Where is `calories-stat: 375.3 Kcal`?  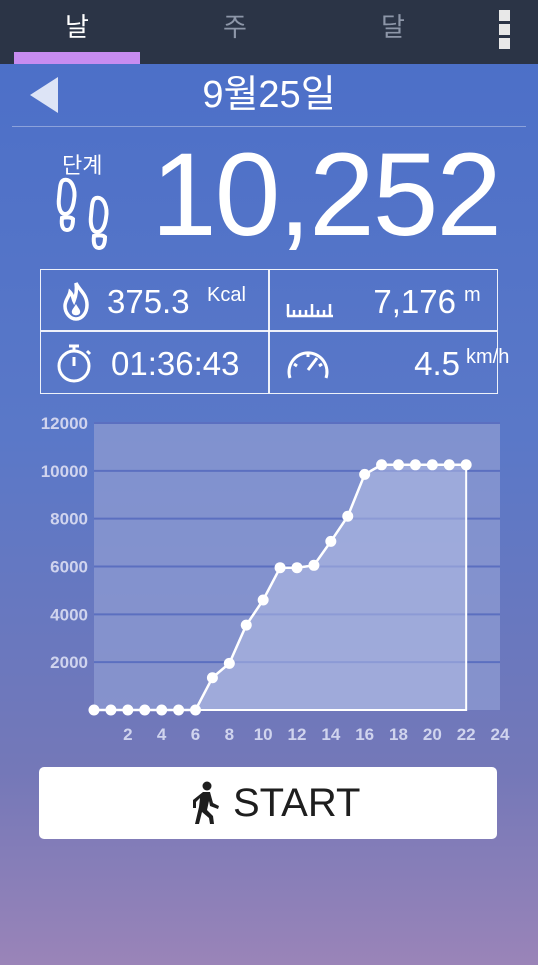
calories-stat: 375.3 Kcal is located at coordinates (154, 300).